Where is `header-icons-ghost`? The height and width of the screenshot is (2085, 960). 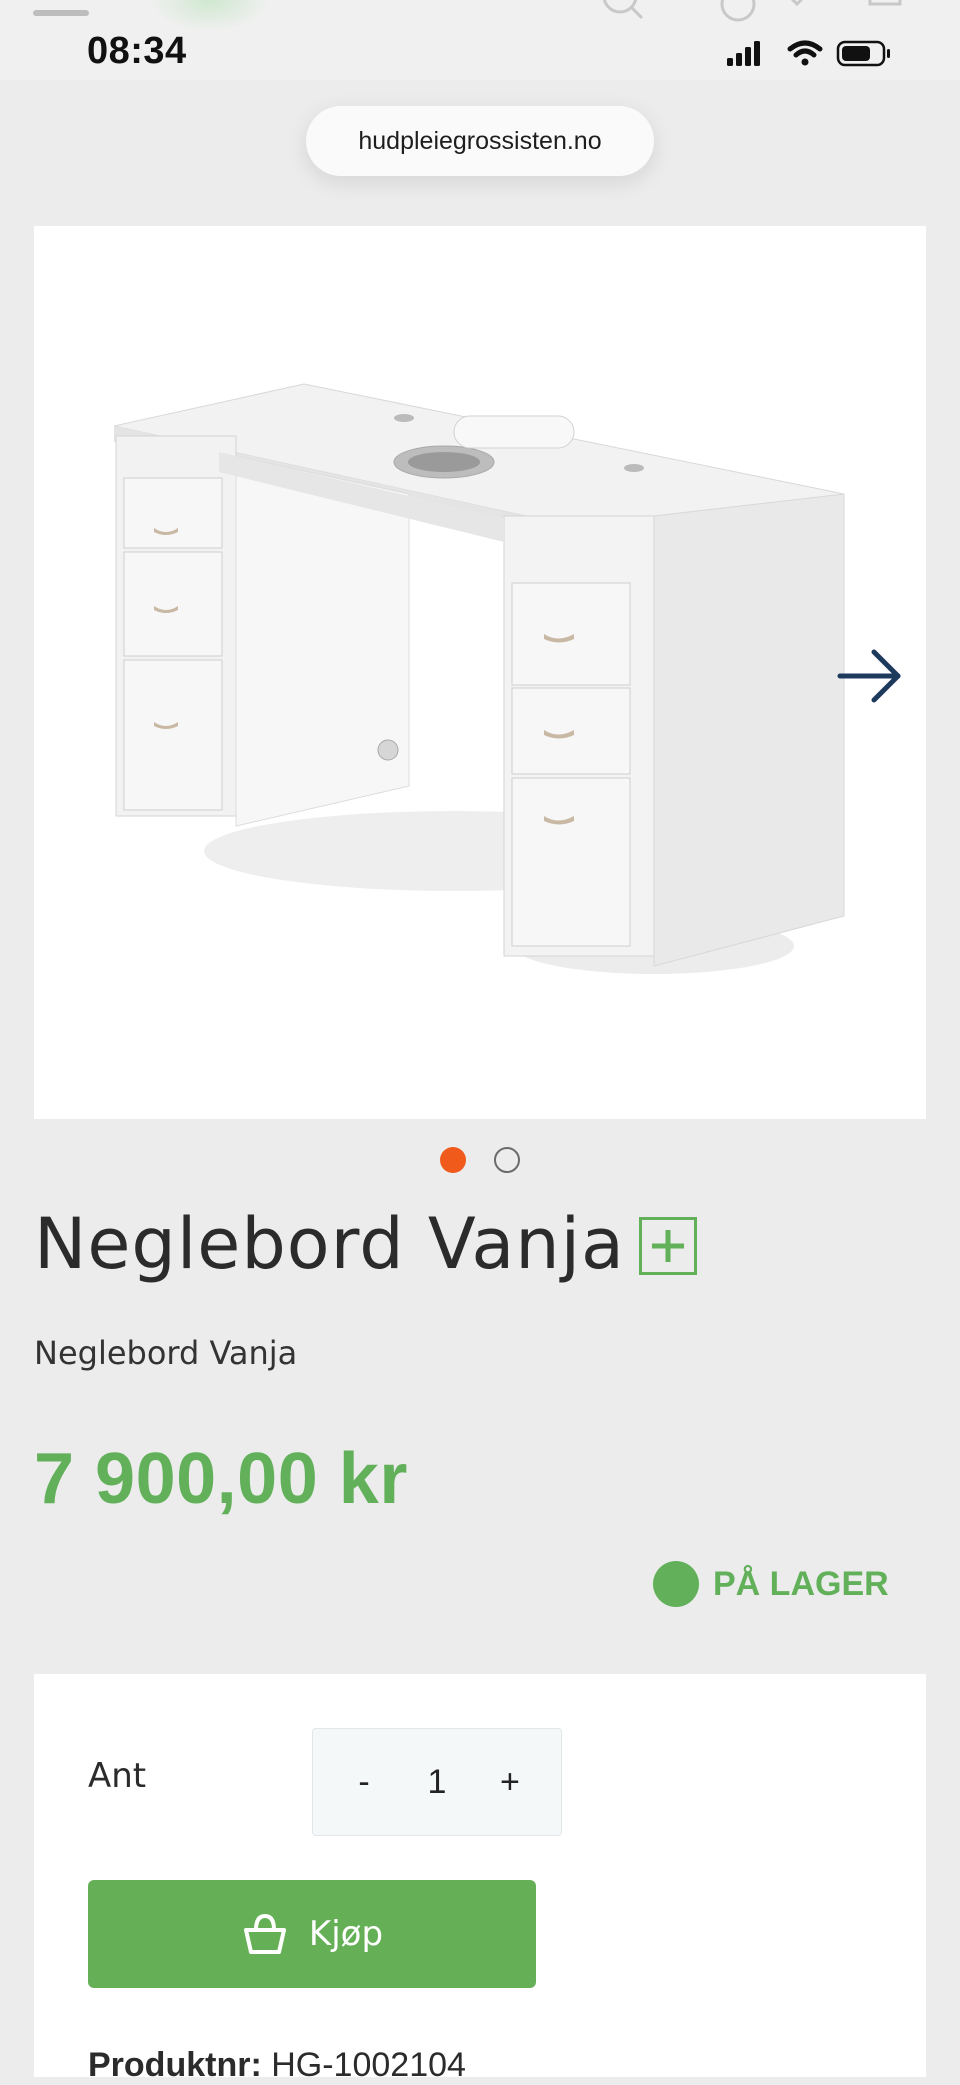 header-icons-ghost is located at coordinates (752, 11).